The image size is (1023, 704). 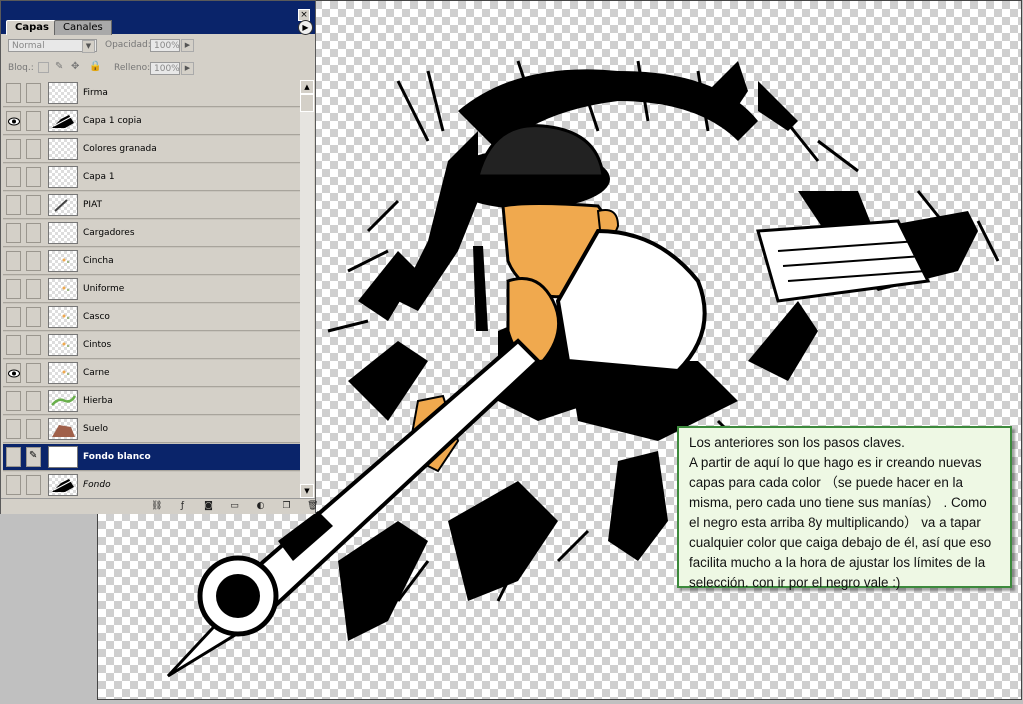 What do you see at coordinates (151, 373) in the screenshot?
I see `layer-row: Carne` at bounding box center [151, 373].